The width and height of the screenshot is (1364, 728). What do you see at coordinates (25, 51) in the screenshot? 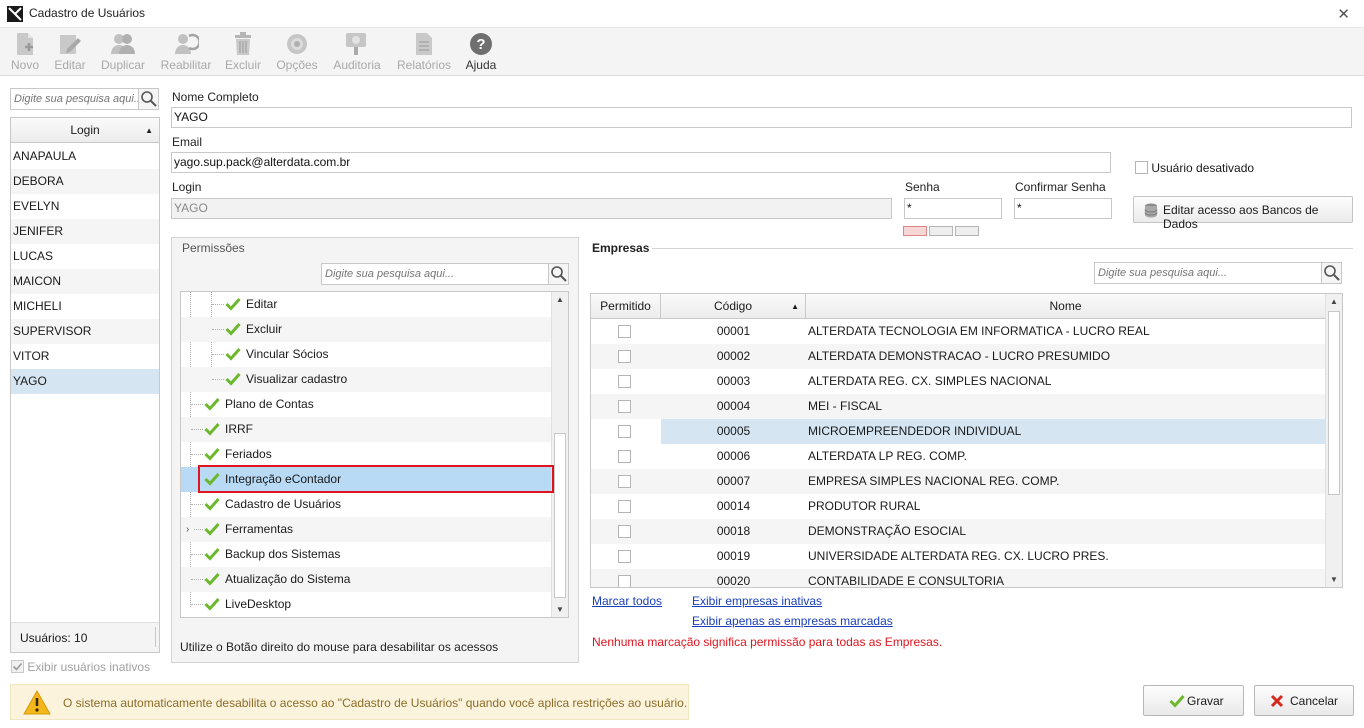
I see `new-button: Novo` at bounding box center [25, 51].